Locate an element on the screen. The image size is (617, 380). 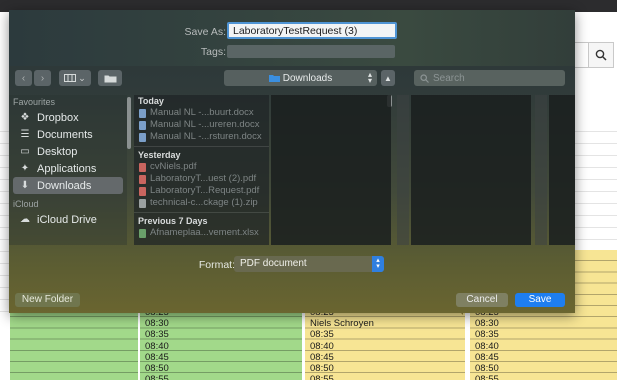
back-button: ‹ is located at coordinates (23, 78).